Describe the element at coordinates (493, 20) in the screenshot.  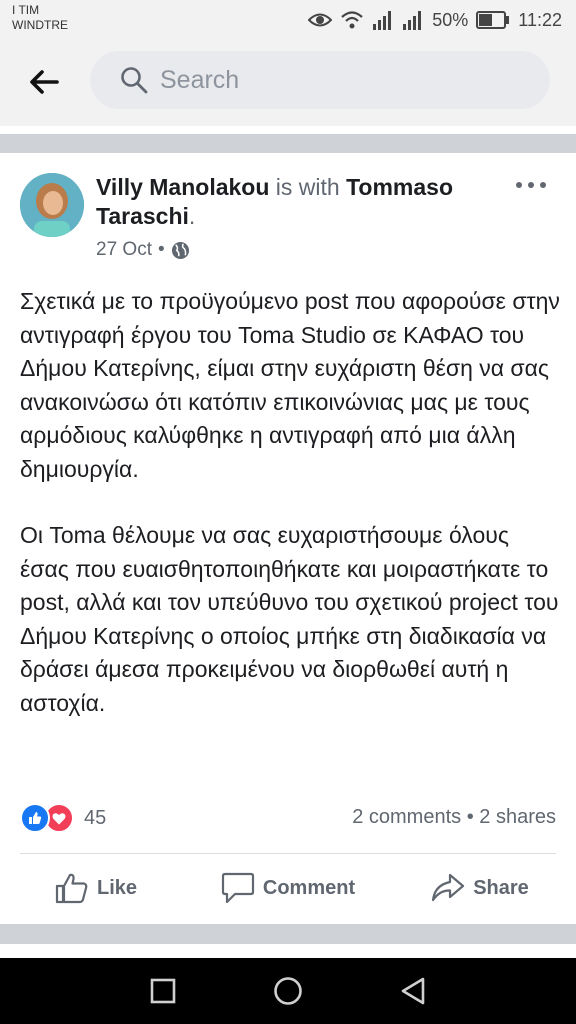
I see `battery-icon` at that location.